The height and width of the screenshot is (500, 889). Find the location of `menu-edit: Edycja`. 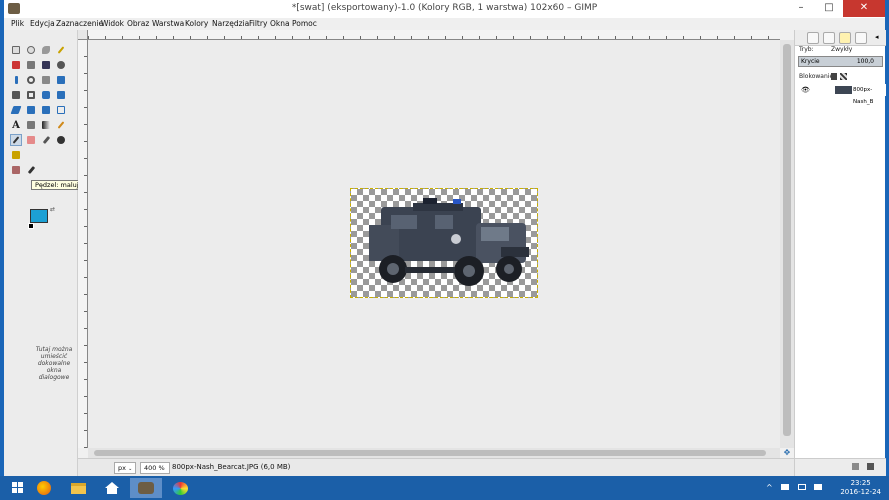

menu-edit: Edycja is located at coordinates (42, 23).